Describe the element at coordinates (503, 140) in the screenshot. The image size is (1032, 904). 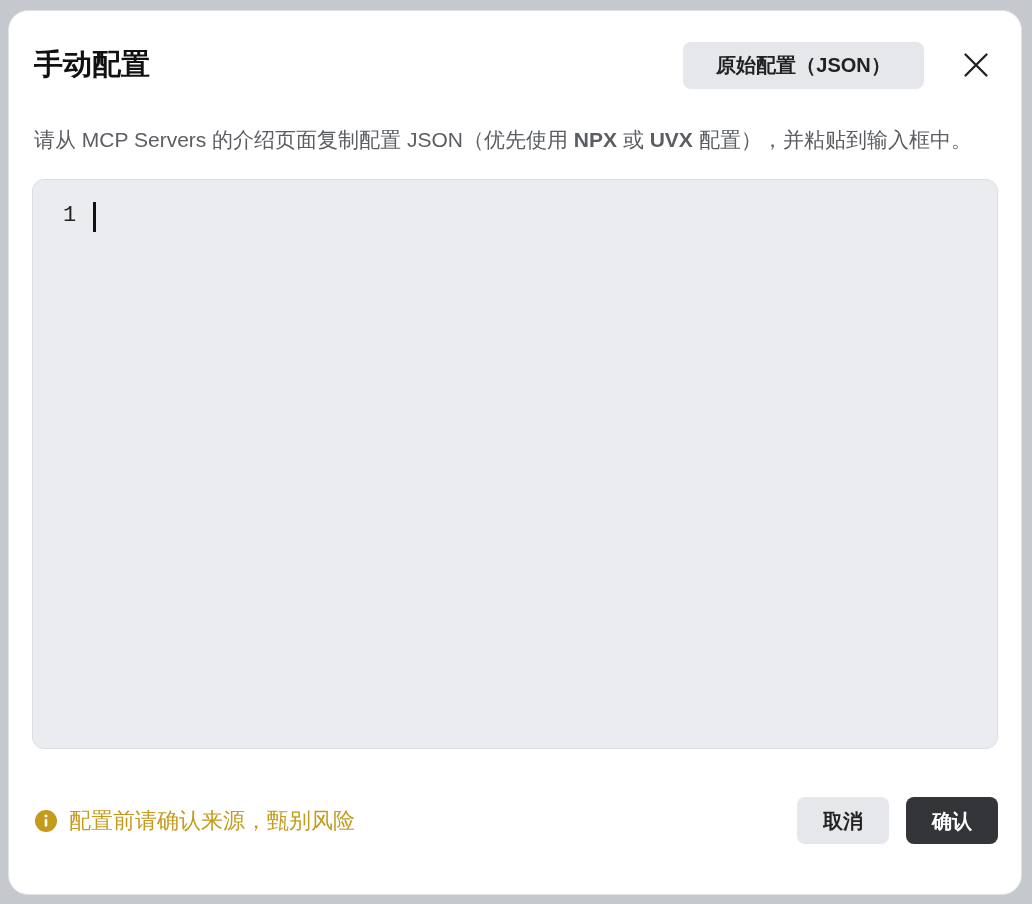
I see `description-text: 请从 MCP Servers 的介绍页面复制配置 JSON（优先使用 NPX 或 UVX 配置），并粘贴到输入框中。` at that location.